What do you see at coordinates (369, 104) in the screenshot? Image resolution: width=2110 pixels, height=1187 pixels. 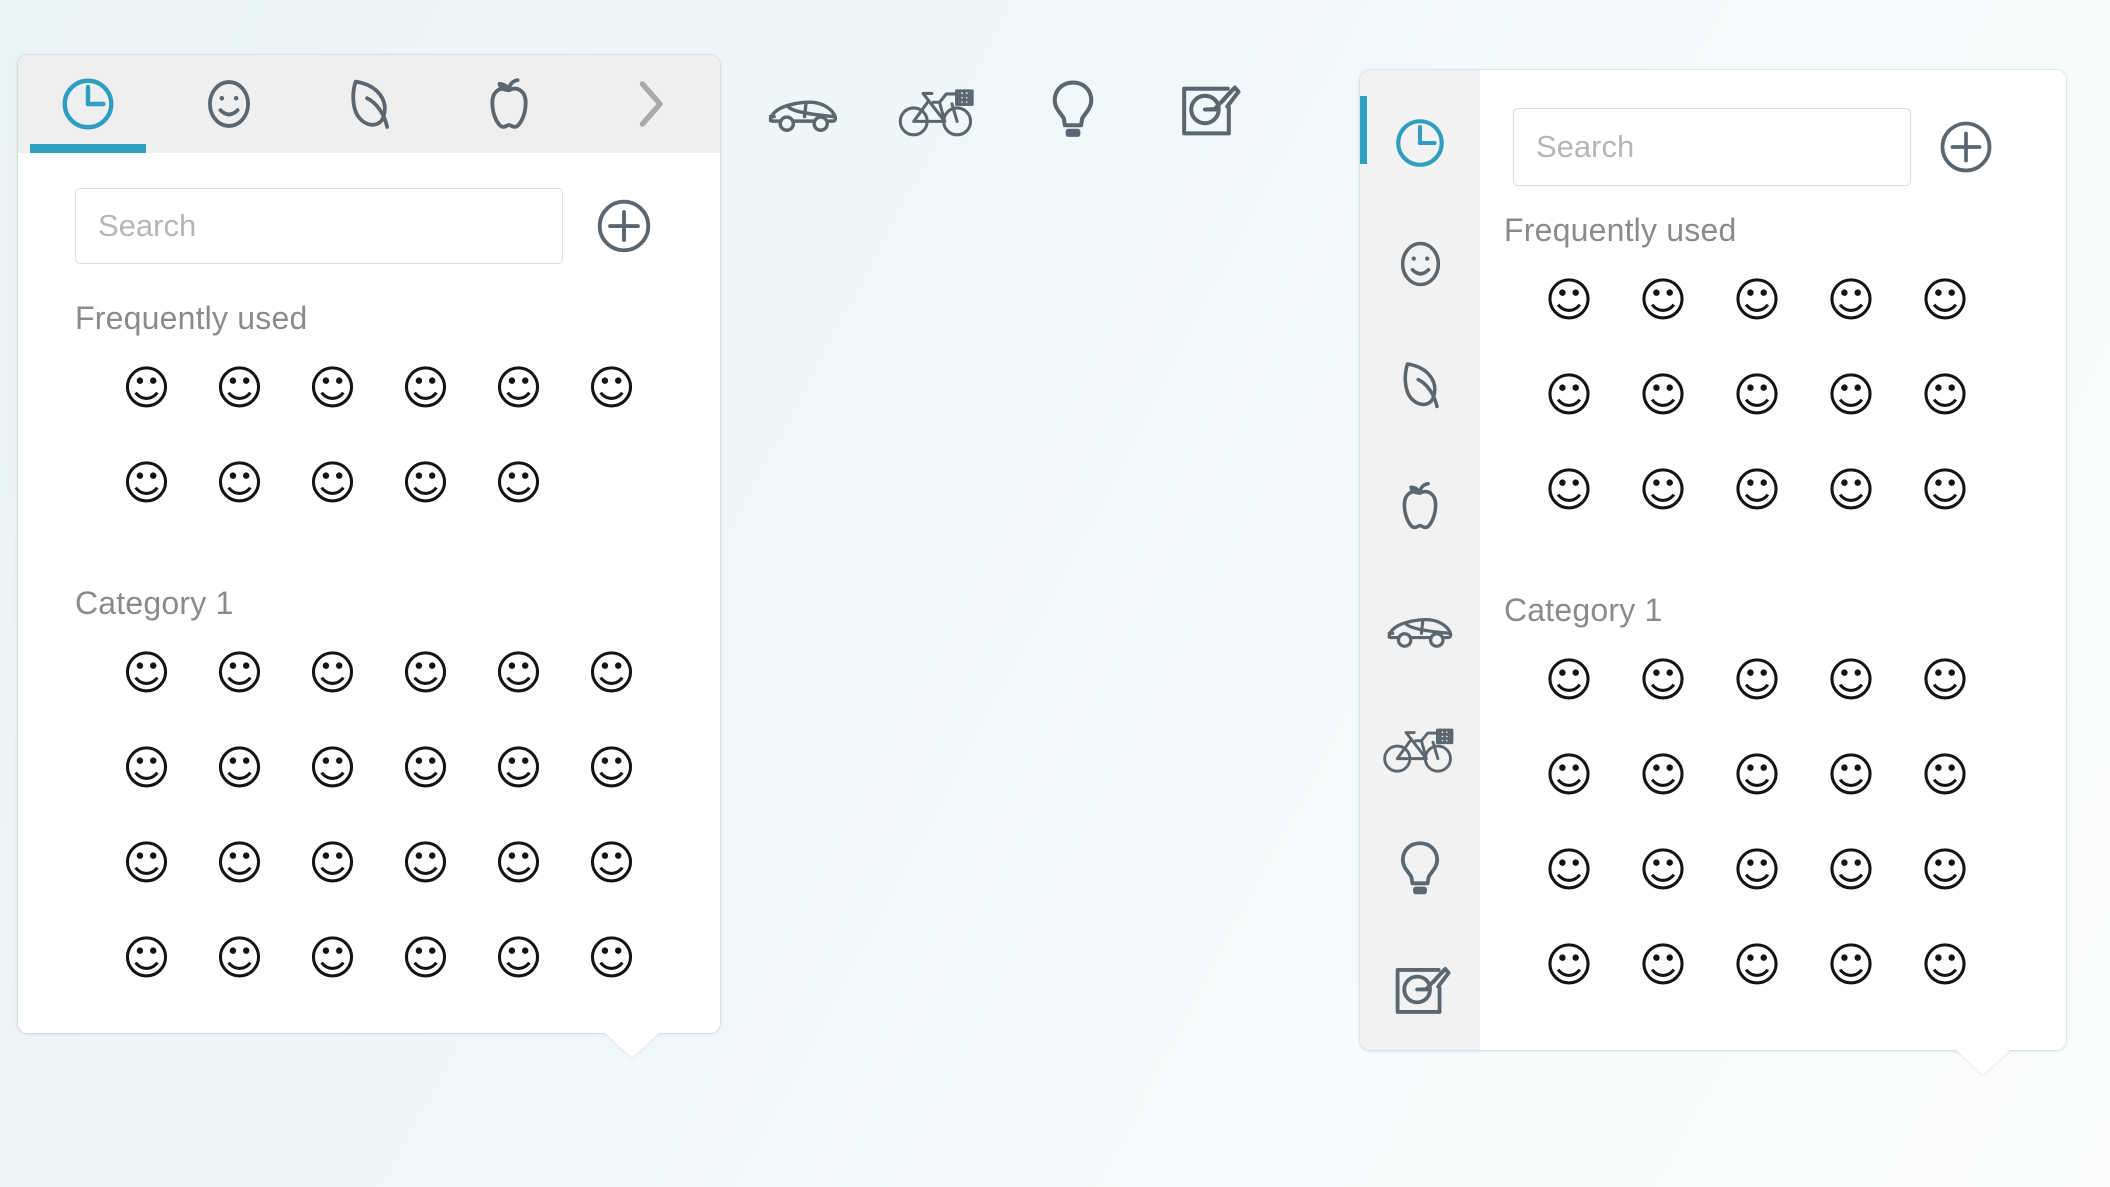 I see `tab-leaf` at bounding box center [369, 104].